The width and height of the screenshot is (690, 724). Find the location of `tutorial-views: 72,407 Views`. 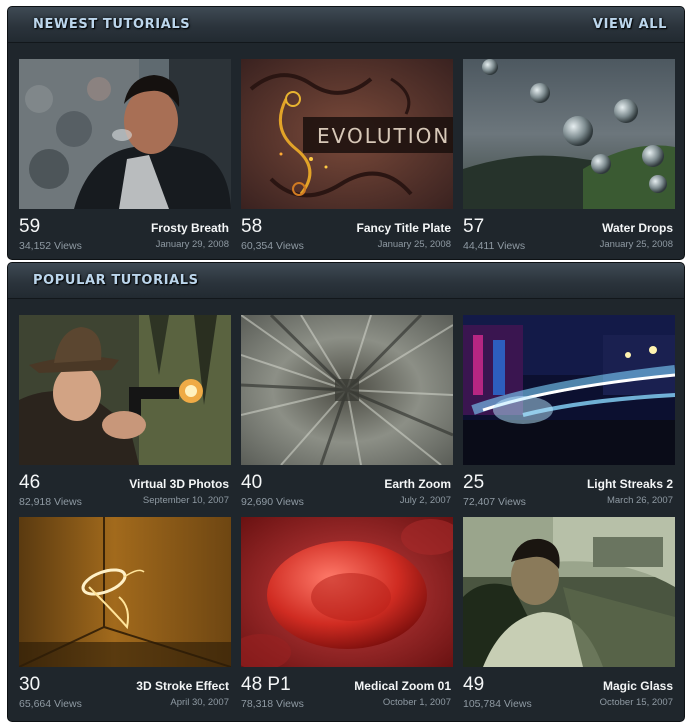

tutorial-views: 72,407 Views is located at coordinates (494, 502).